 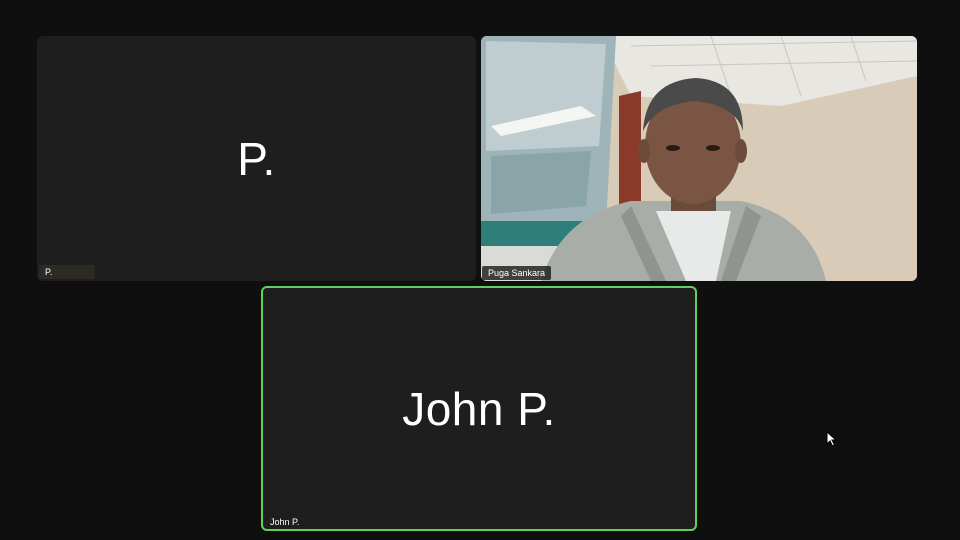 What do you see at coordinates (67, 272) in the screenshot?
I see `participant-name-tag: P.` at bounding box center [67, 272].